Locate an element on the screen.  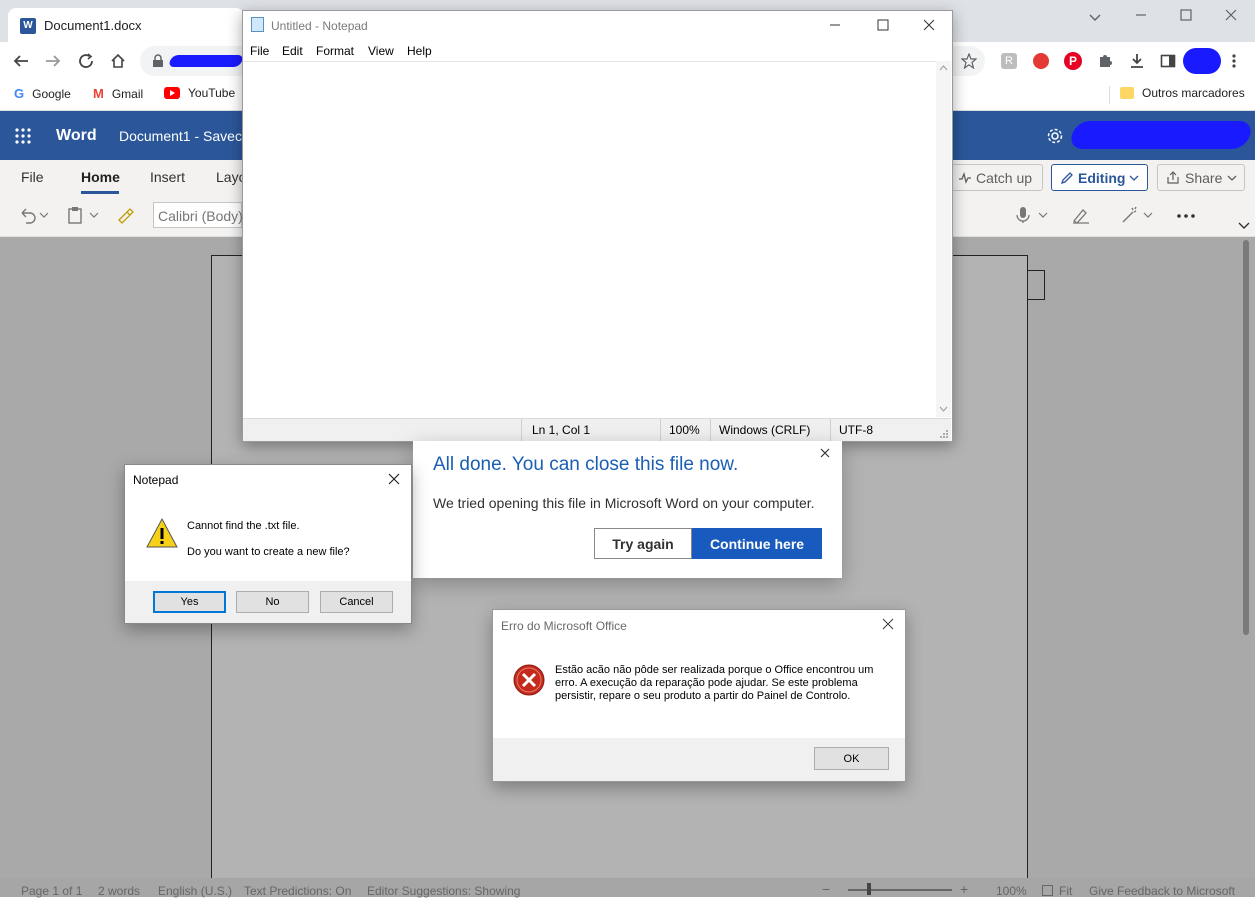
resize-grip-icon is located at coordinates (944, 434).